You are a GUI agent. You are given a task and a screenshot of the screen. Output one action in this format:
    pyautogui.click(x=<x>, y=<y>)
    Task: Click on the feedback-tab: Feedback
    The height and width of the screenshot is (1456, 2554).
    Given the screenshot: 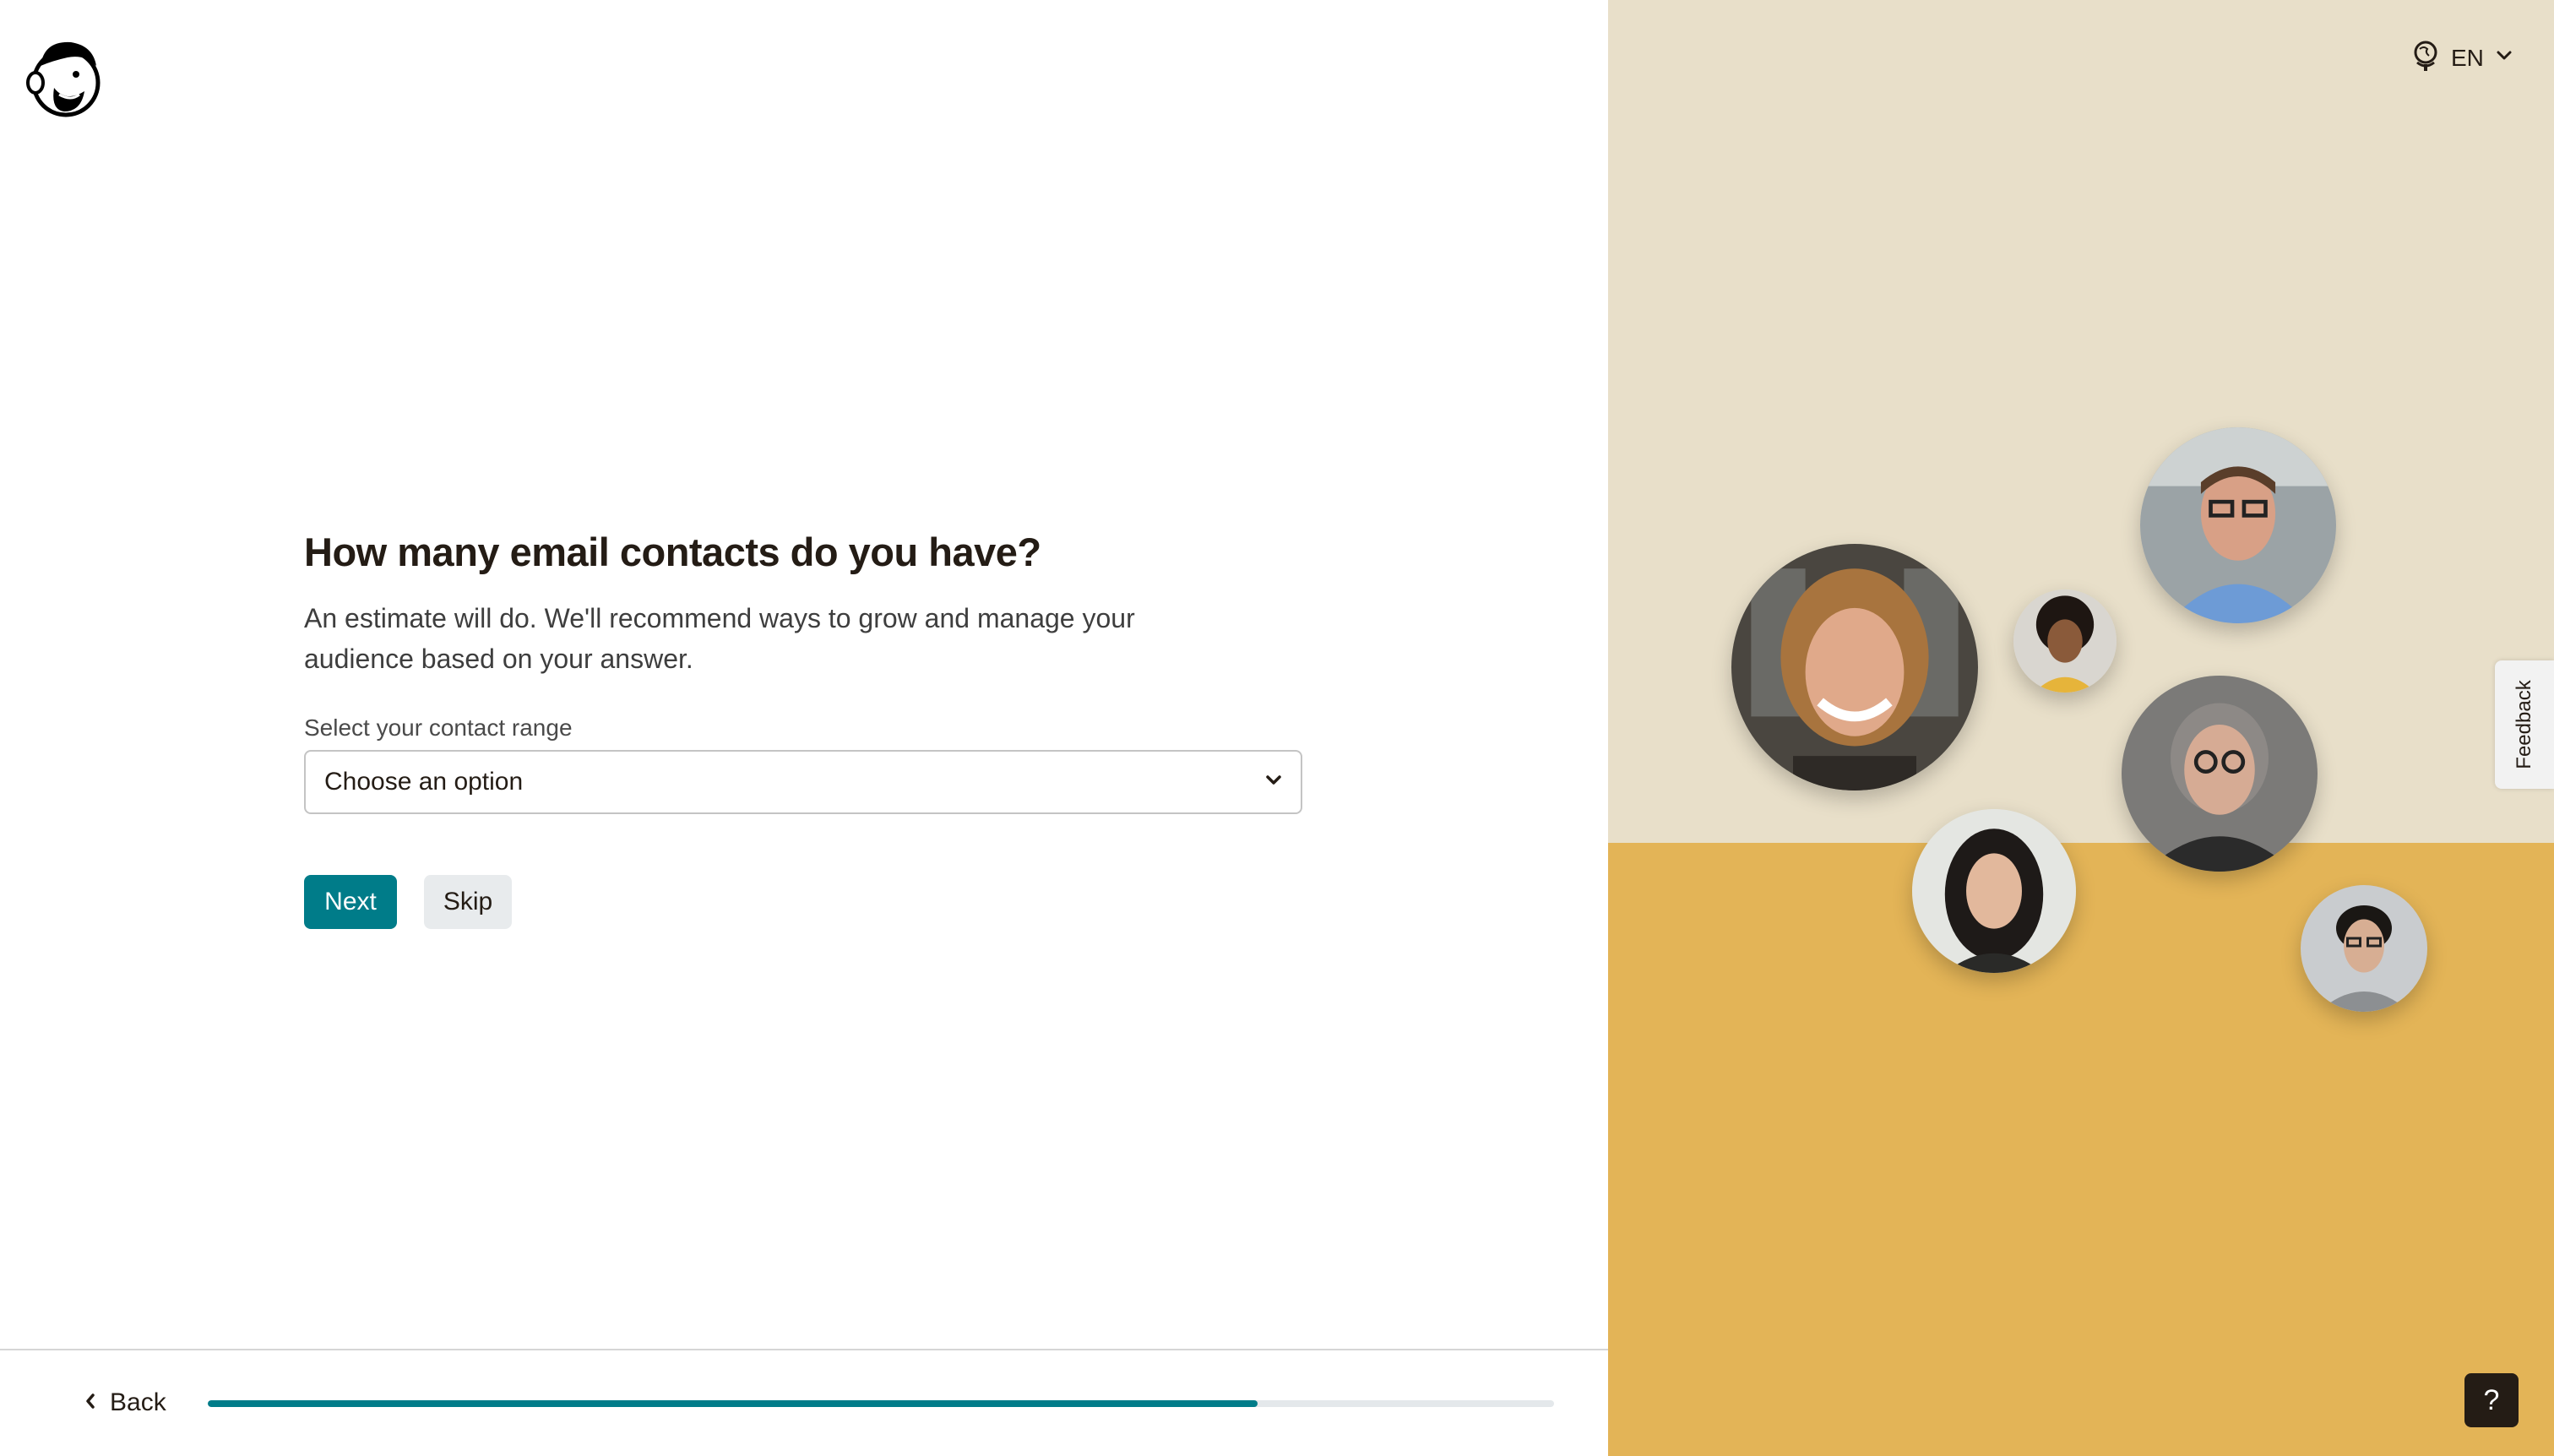 What is the action you would take?
    pyautogui.click(x=2524, y=725)
    